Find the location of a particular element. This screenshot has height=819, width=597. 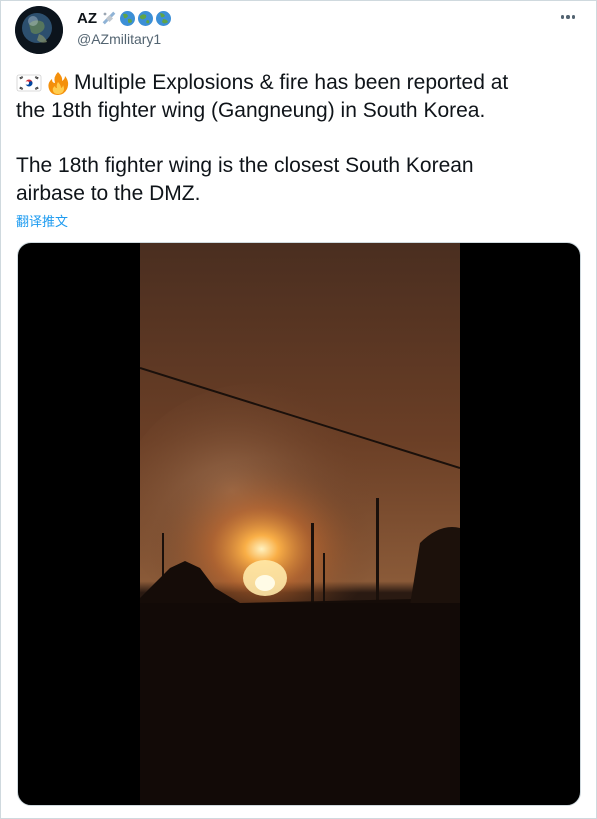

translate-tweet-link: 翻译推文 is located at coordinates (42, 220).